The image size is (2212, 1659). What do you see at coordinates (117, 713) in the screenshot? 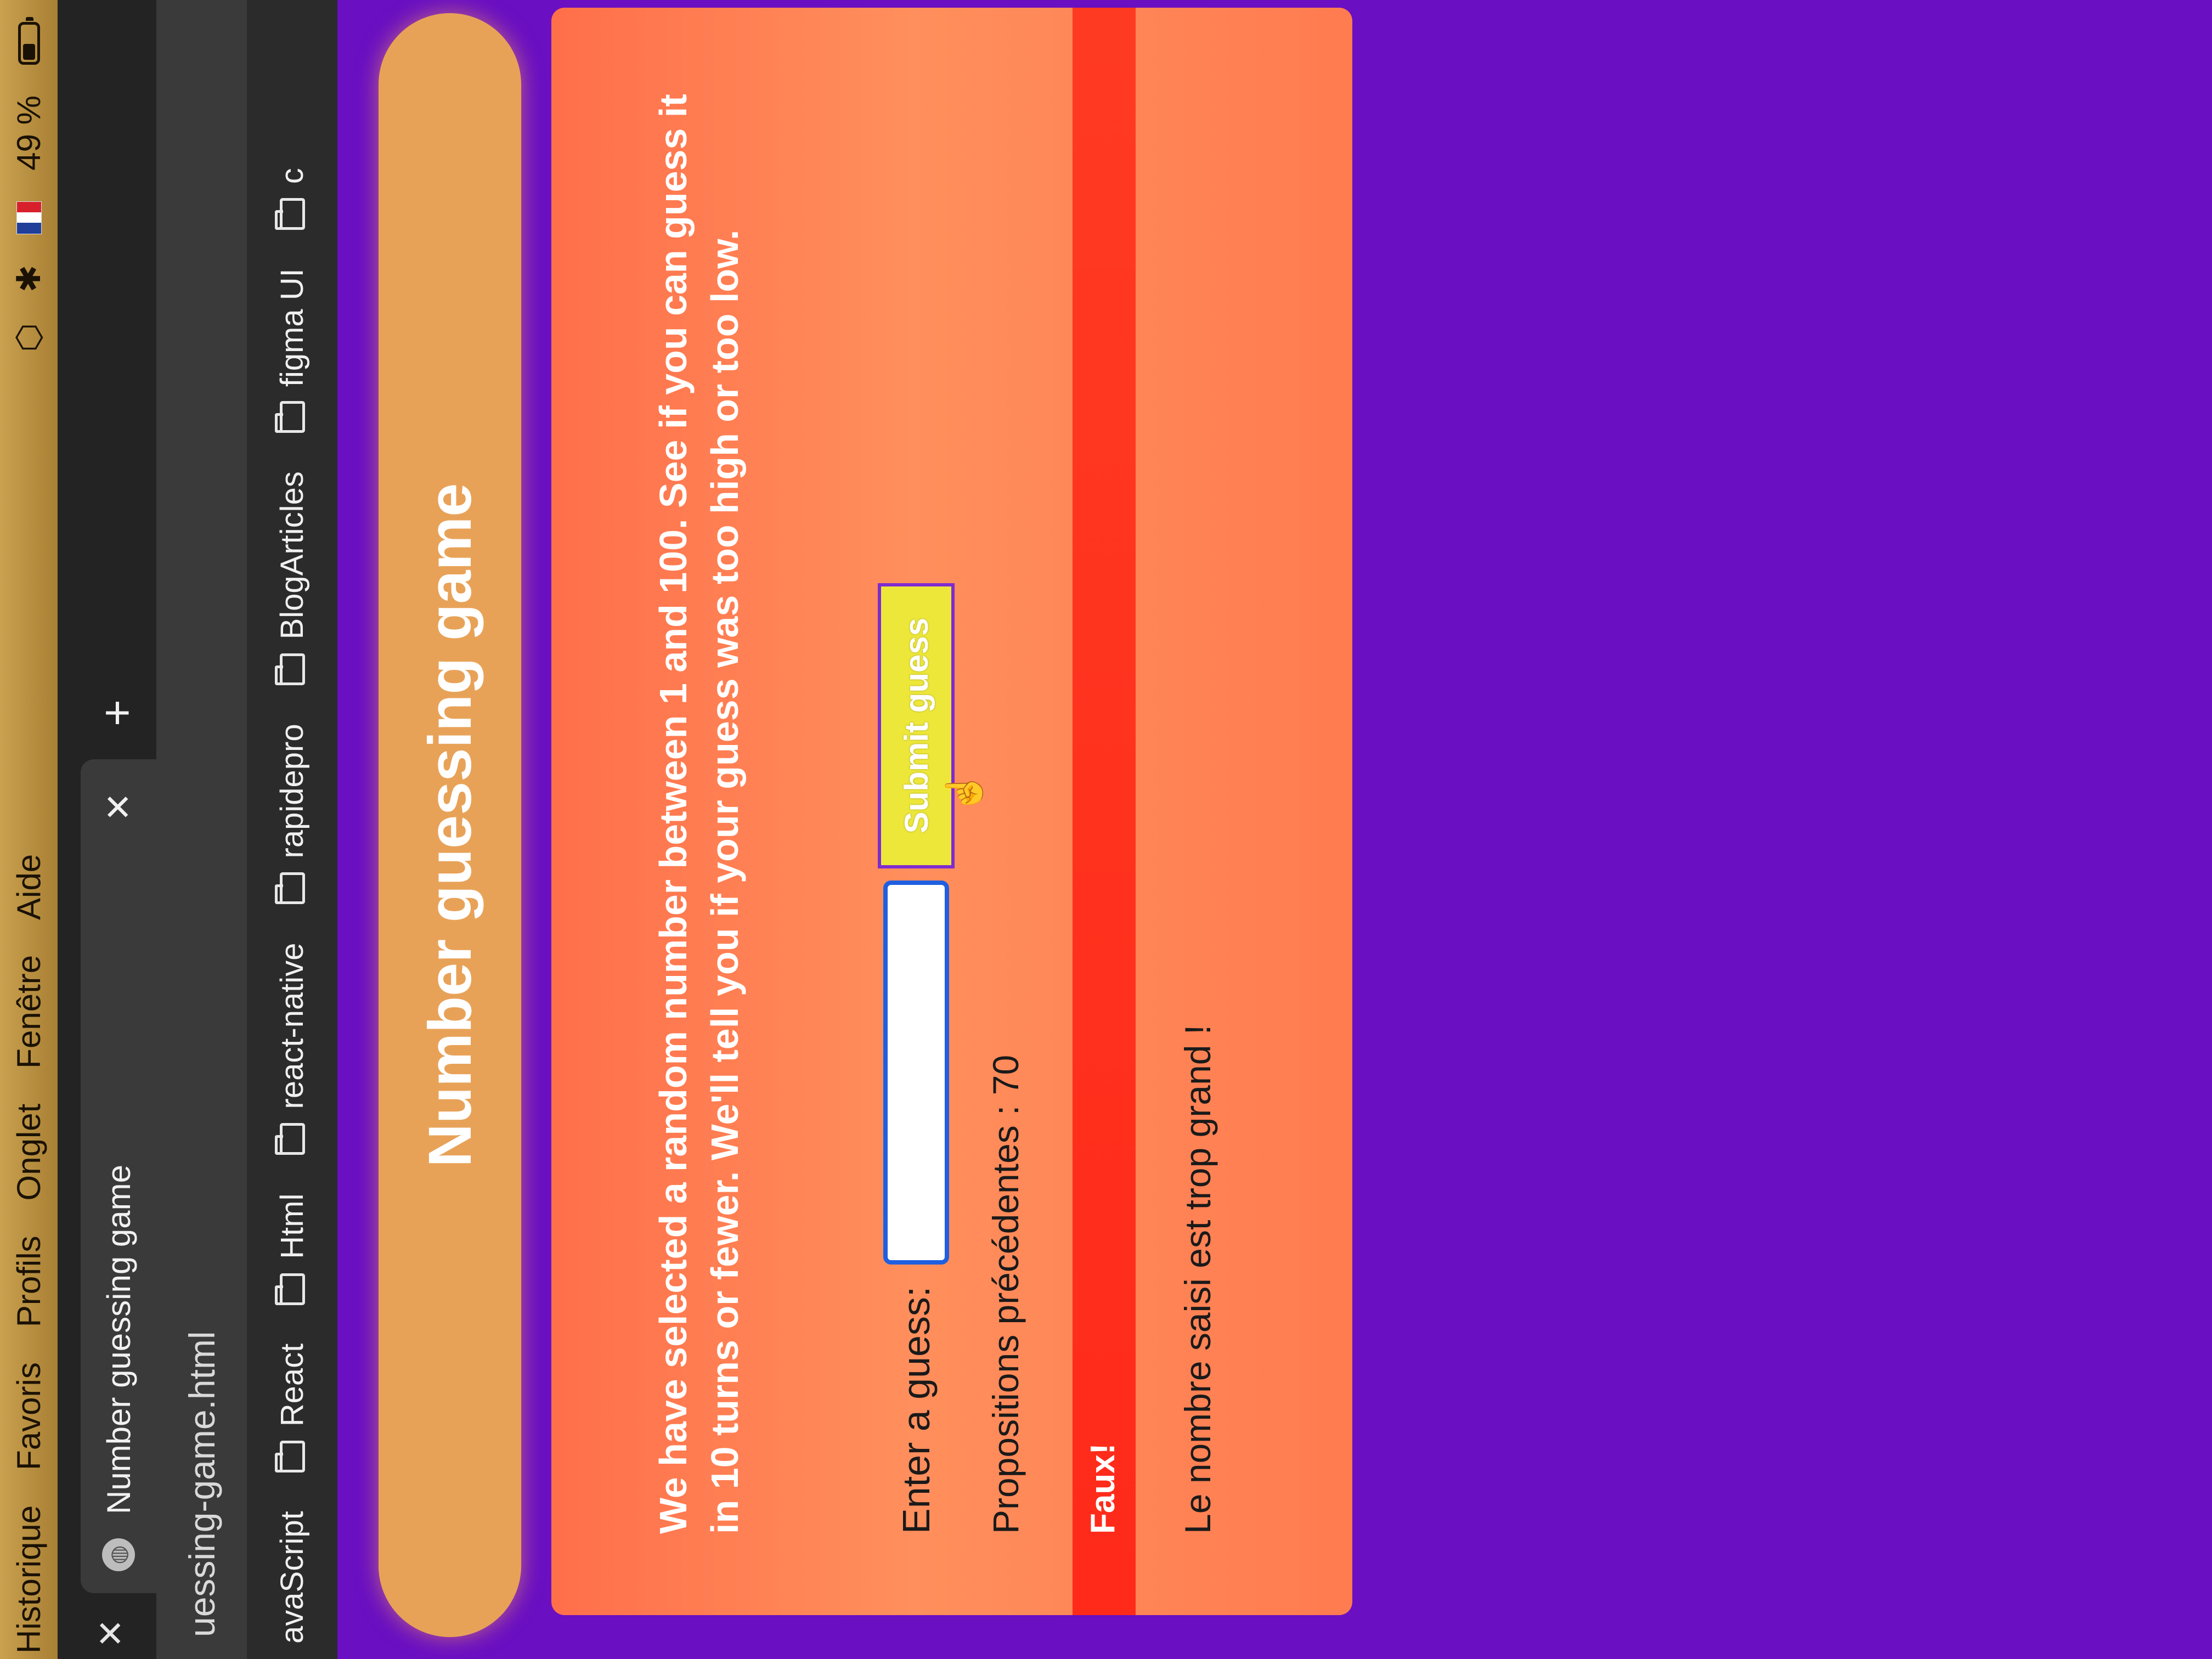
I see `new-tab-icon: +` at bounding box center [117, 713].